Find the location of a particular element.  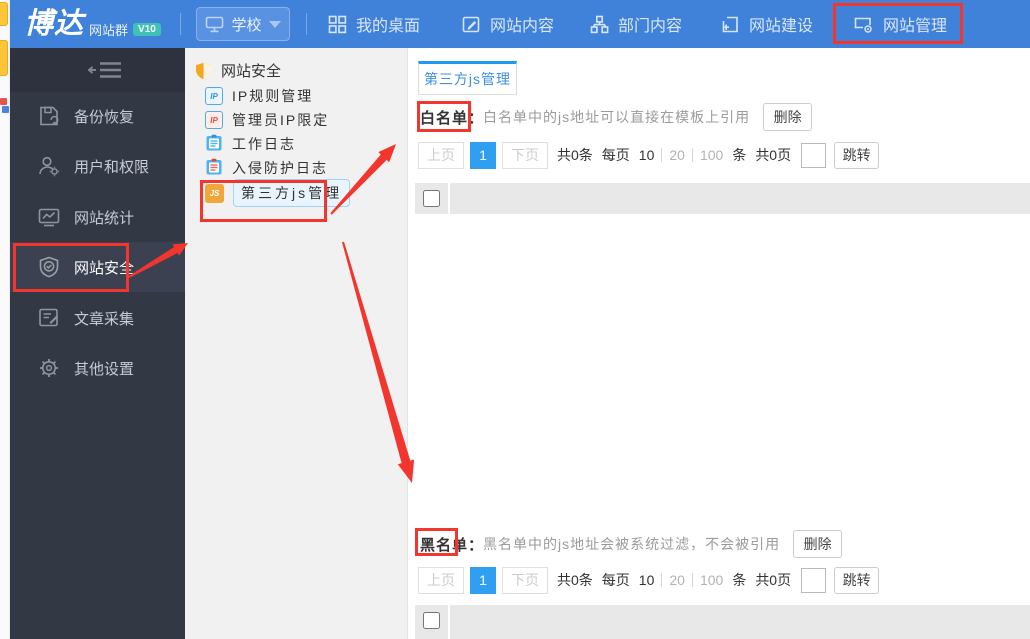

blacklist-pagination: 上页 1 下页 共0条 每页 10 20 100 条 共0页 跳转 is located at coordinates (649, 580).